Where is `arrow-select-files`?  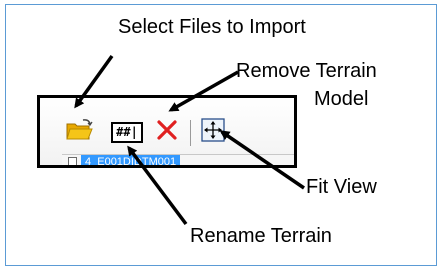
arrow-select-files is located at coordinates (94, 81).